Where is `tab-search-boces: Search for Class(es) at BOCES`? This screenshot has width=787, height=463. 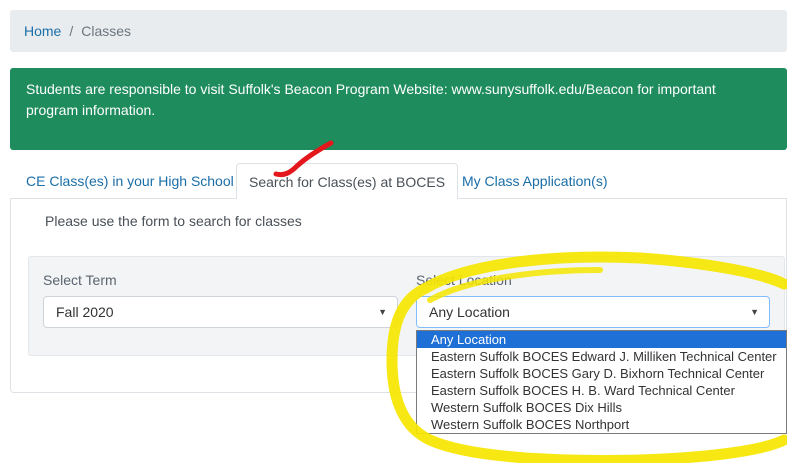 tab-search-boces: Search for Class(es) at BOCES is located at coordinates (347, 181).